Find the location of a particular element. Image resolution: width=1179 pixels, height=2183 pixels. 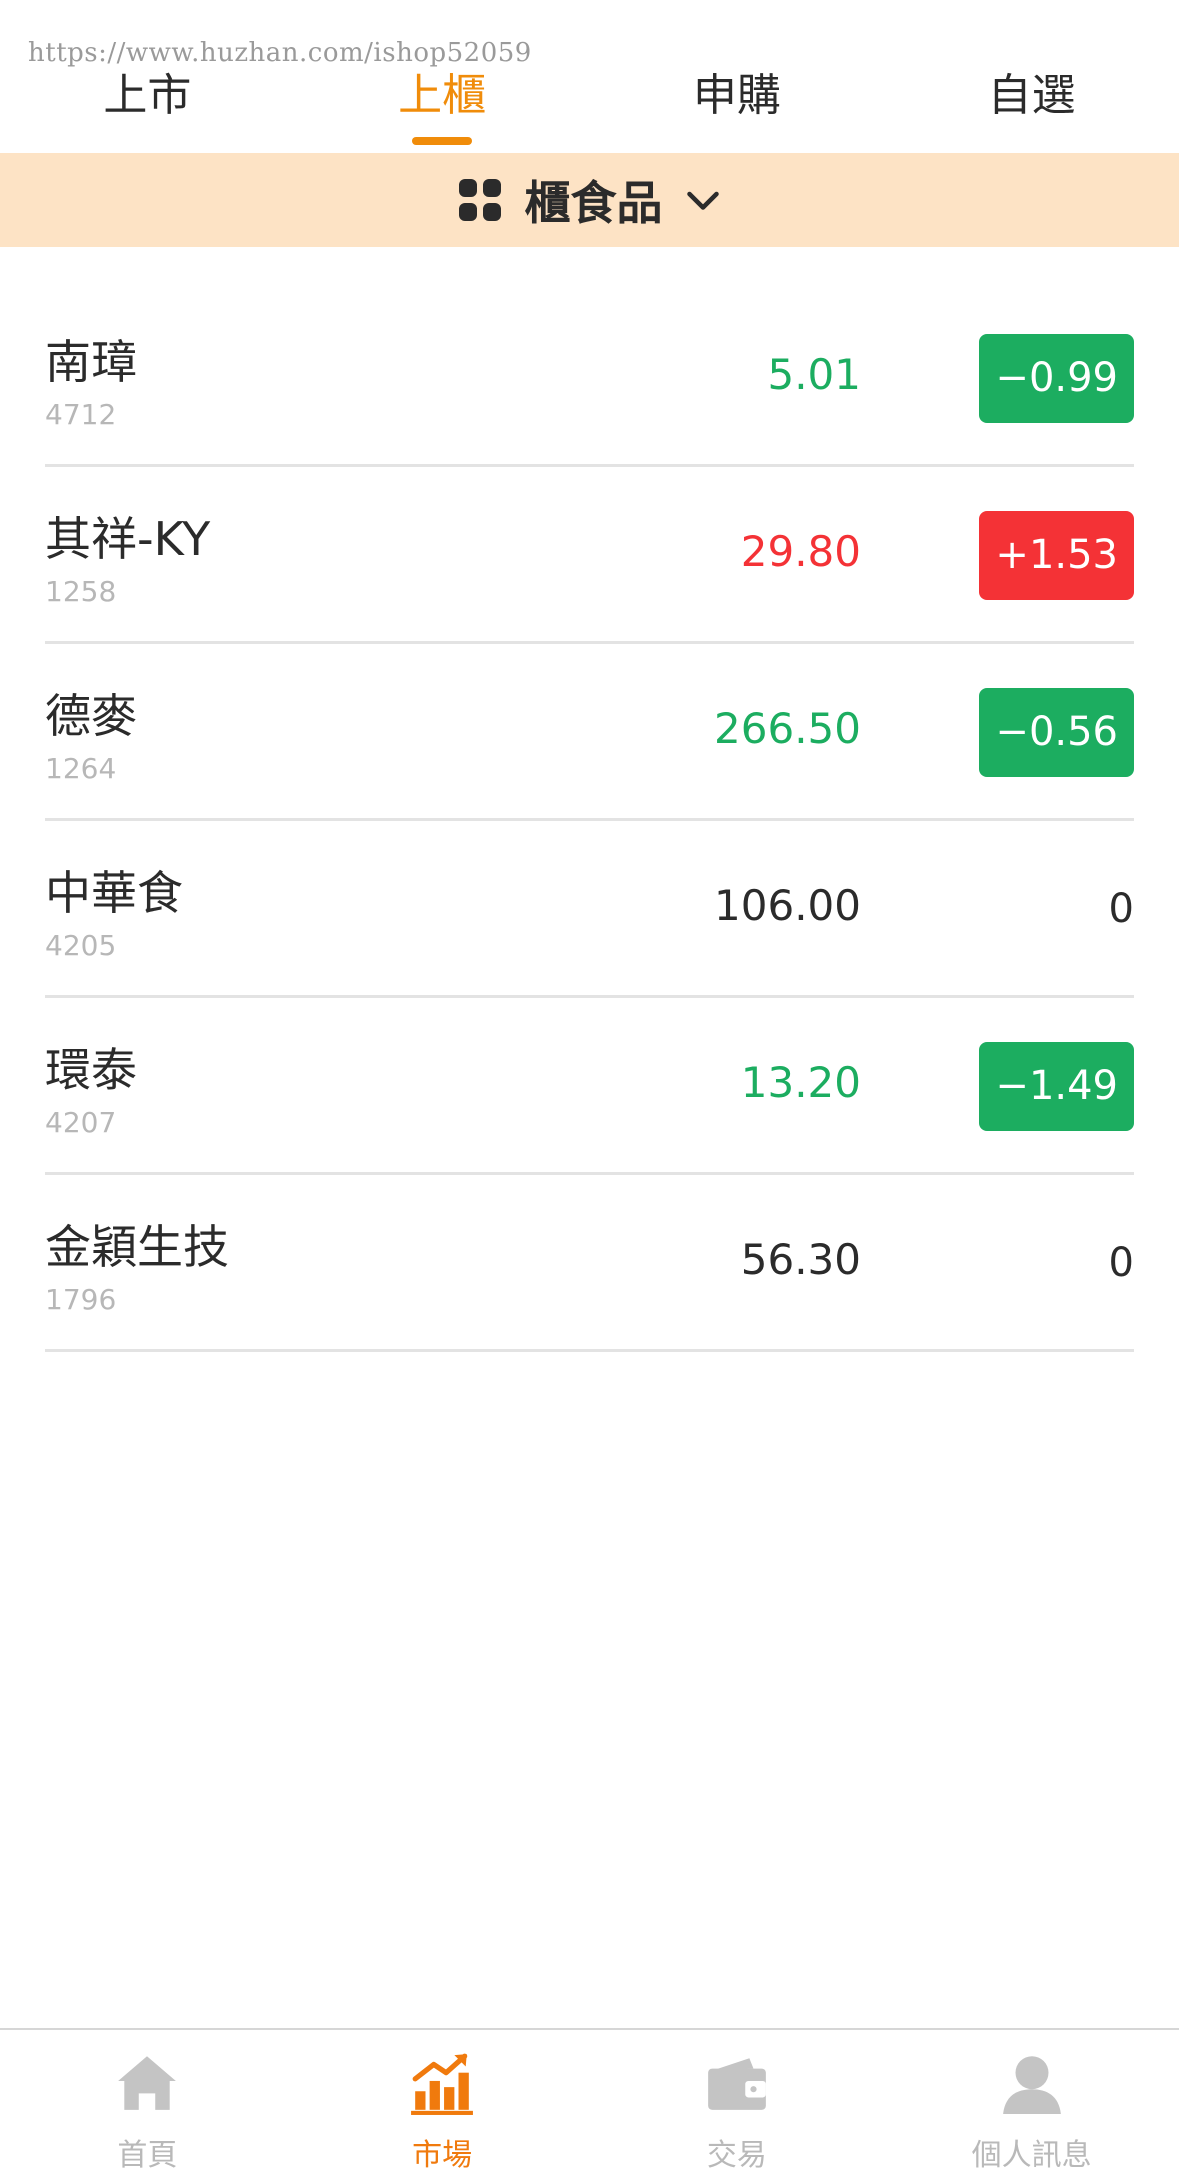

chevron-down-icon is located at coordinates (702, 200).